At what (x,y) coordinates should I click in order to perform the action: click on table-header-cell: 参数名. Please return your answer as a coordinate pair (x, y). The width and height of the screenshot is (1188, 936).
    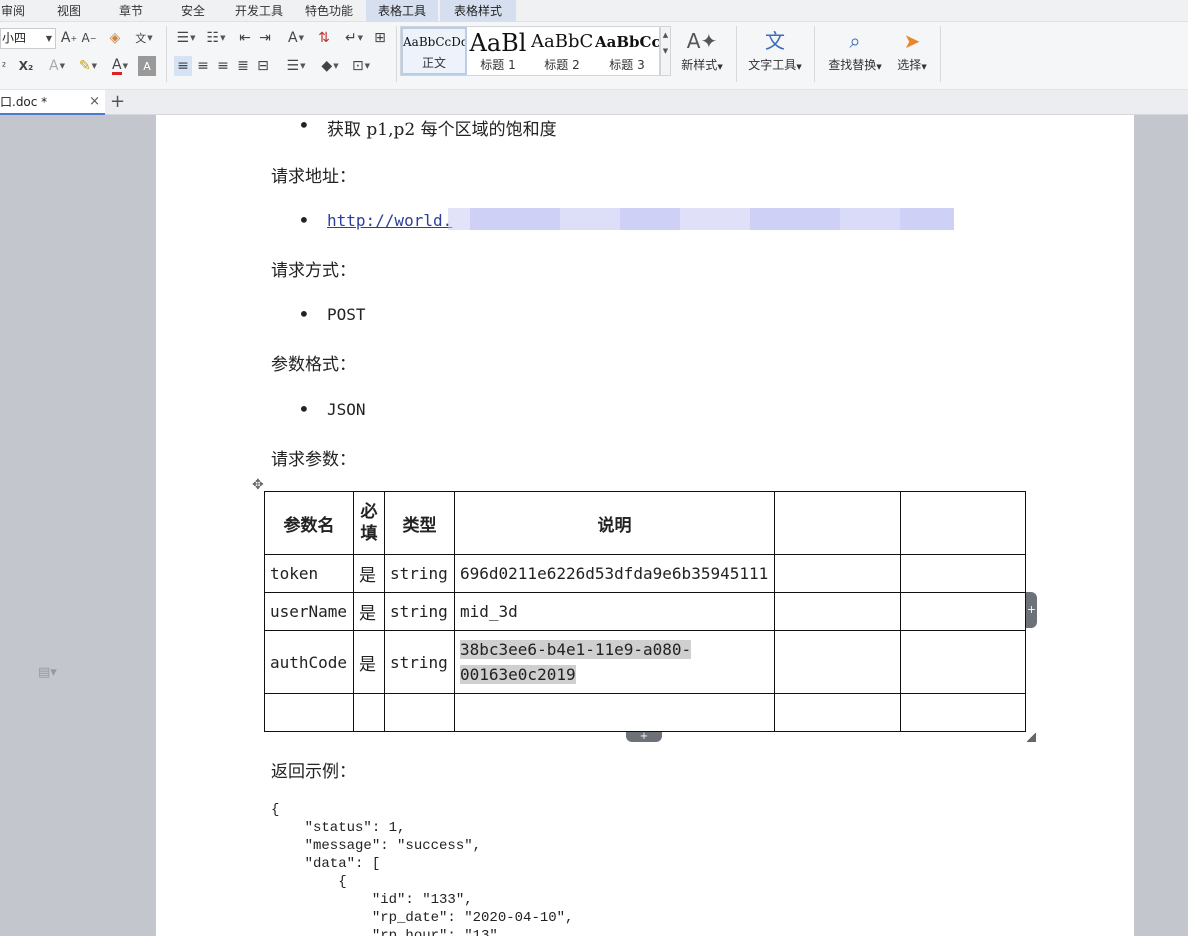
    Looking at the image, I should click on (309, 523).